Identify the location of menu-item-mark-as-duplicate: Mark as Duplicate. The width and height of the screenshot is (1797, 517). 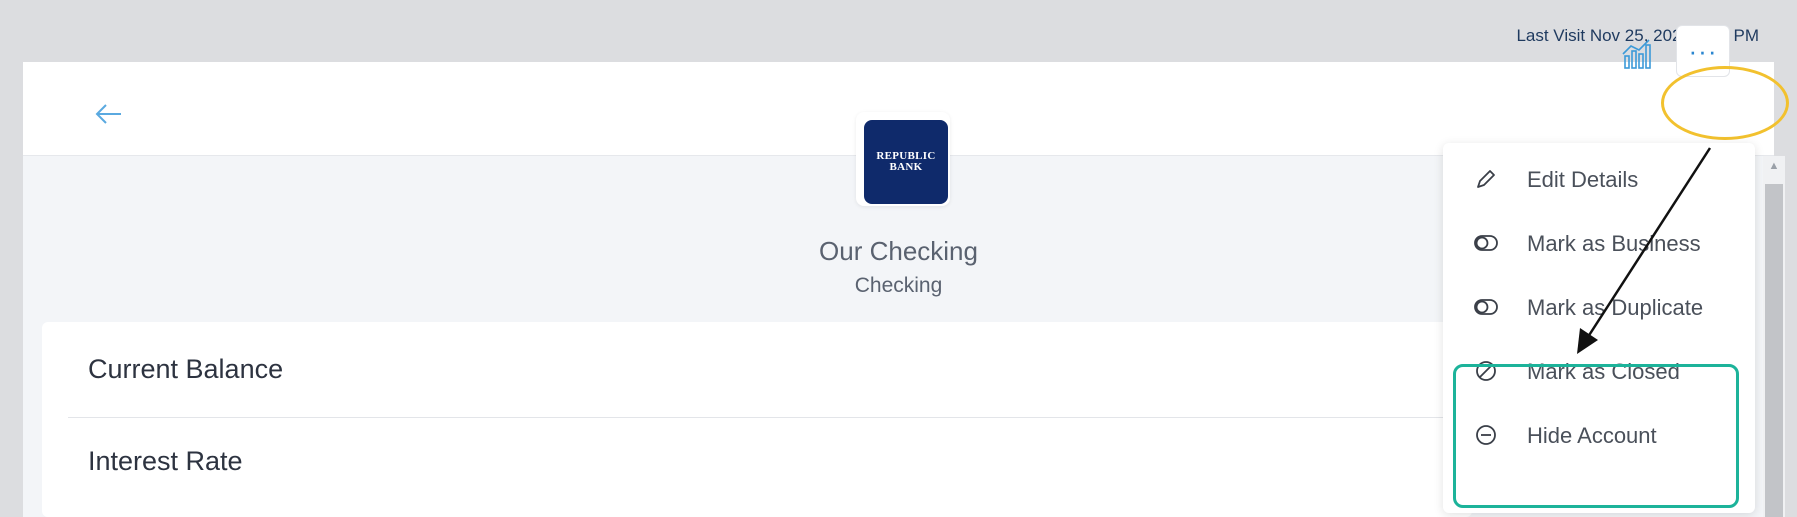
(1599, 307).